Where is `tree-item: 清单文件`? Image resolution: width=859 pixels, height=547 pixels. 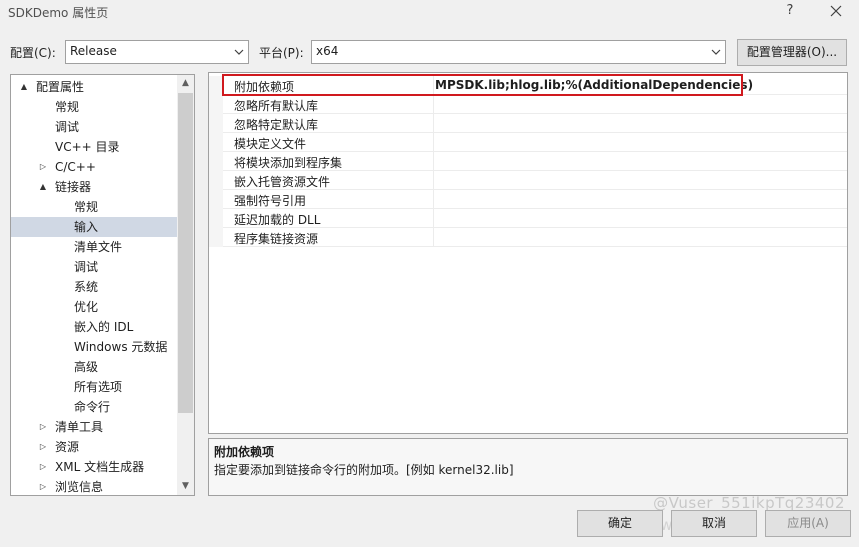
tree-item: 清单文件 is located at coordinates (94, 247).